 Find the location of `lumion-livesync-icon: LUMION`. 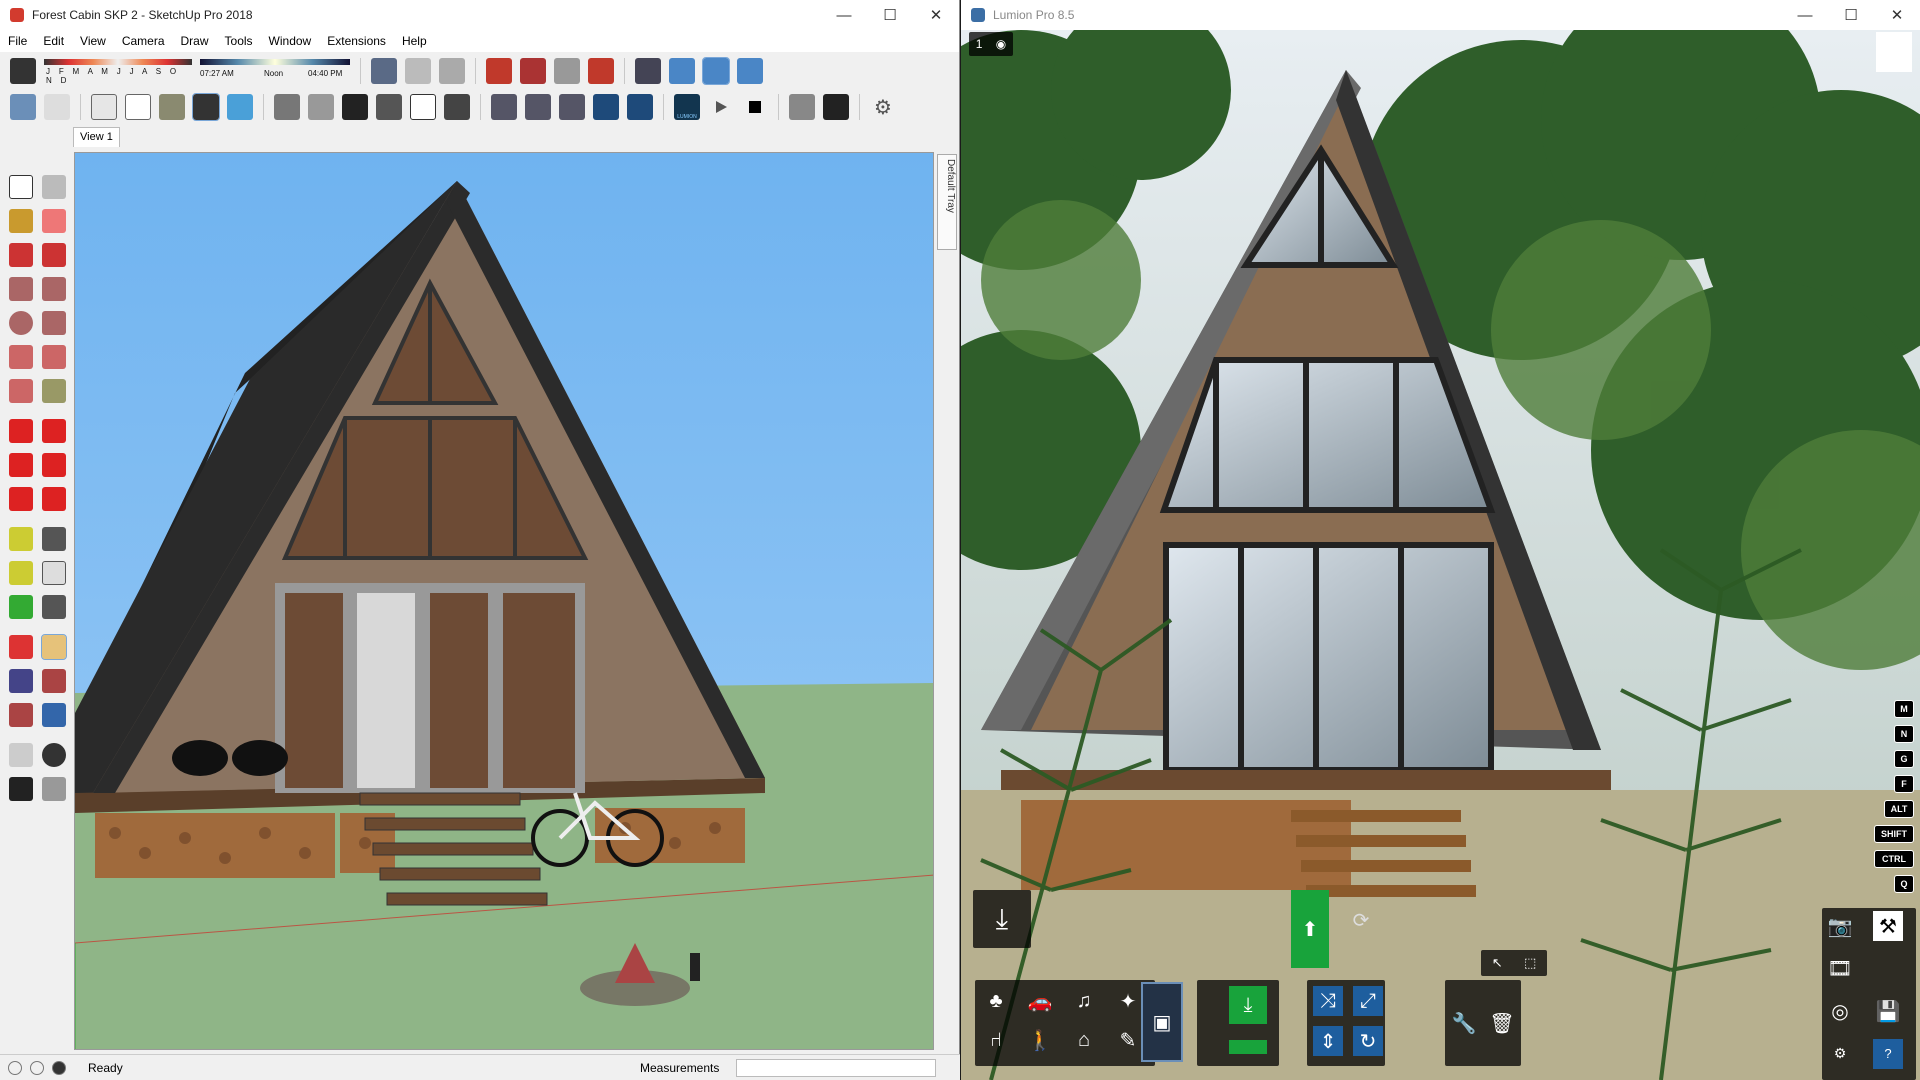

lumion-livesync-icon: LUMION is located at coordinates (687, 107).